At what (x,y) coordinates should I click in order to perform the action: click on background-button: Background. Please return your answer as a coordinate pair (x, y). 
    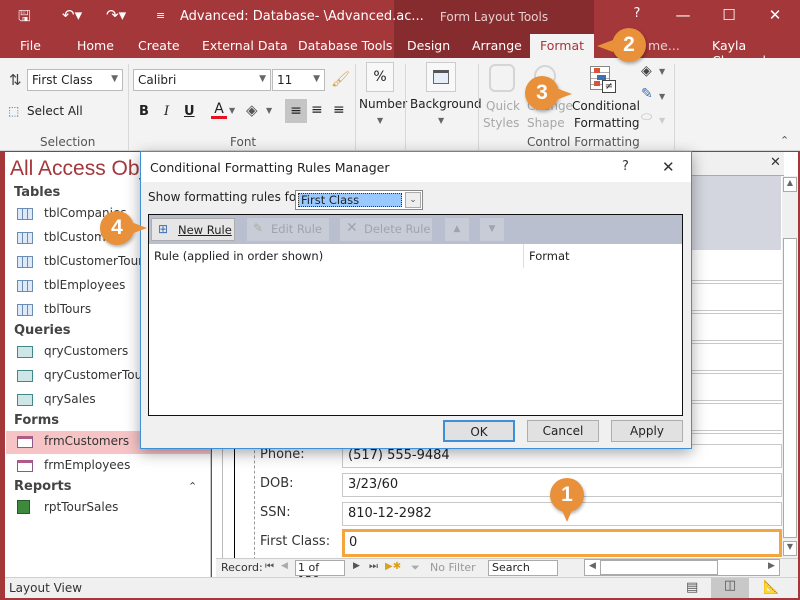
    Looking at the image, I should click on (446, 104).